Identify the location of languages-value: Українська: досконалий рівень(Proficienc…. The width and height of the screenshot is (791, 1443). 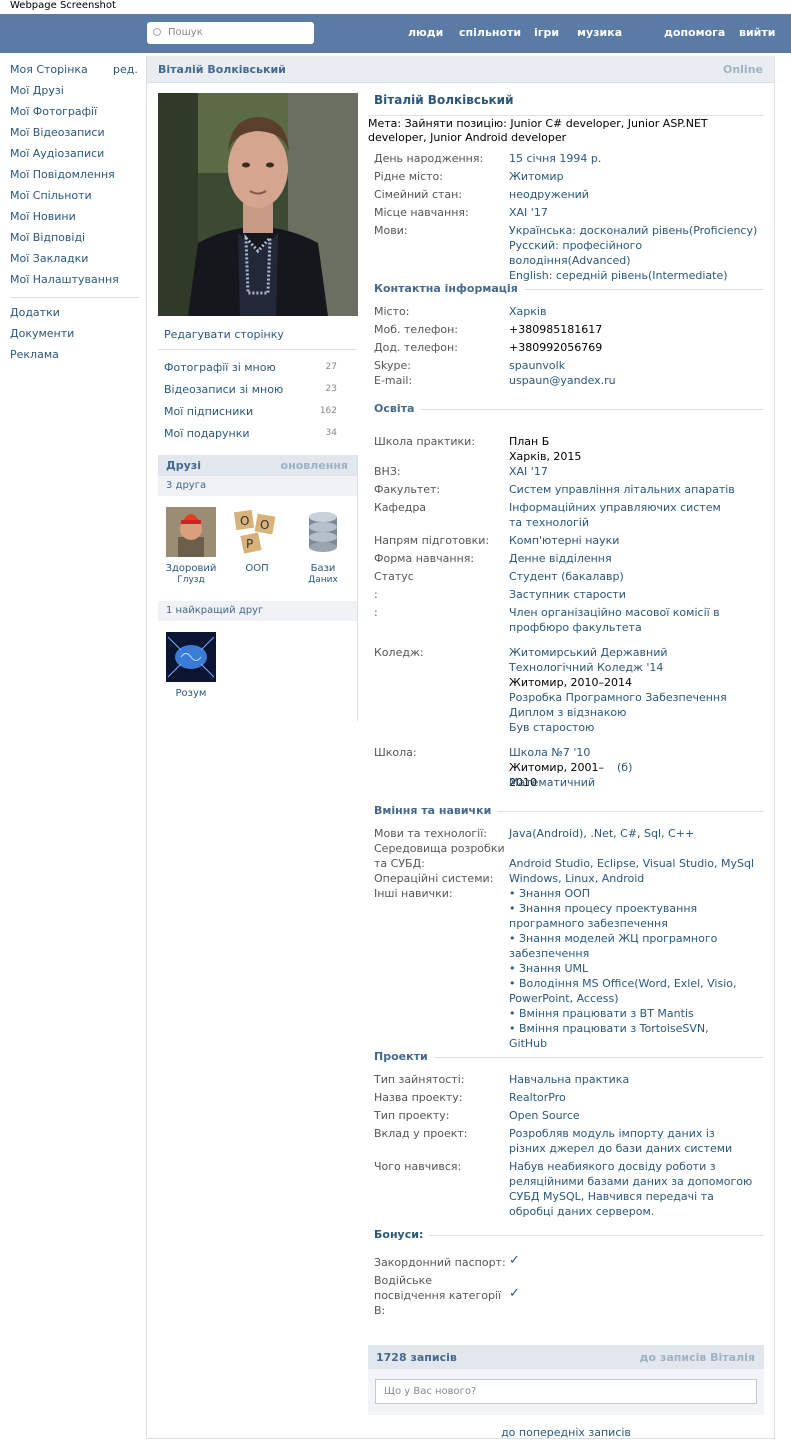
(636, 253).